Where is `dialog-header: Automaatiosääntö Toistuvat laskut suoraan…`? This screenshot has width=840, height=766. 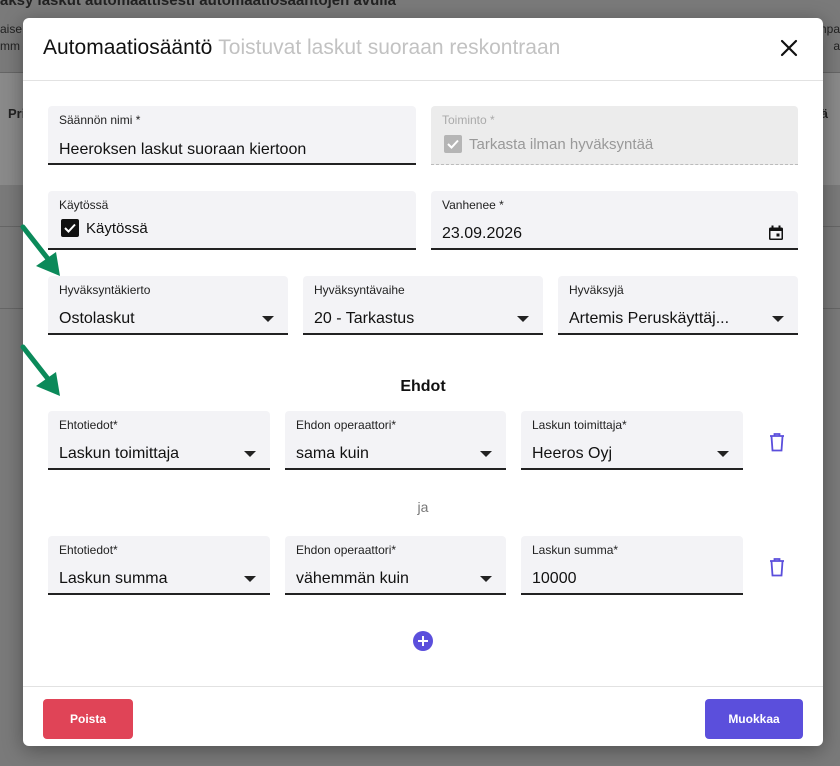
dialog-header: Automaatiosääntö Toistuvat laskut suoraan… is located at coordinates (423, 49).